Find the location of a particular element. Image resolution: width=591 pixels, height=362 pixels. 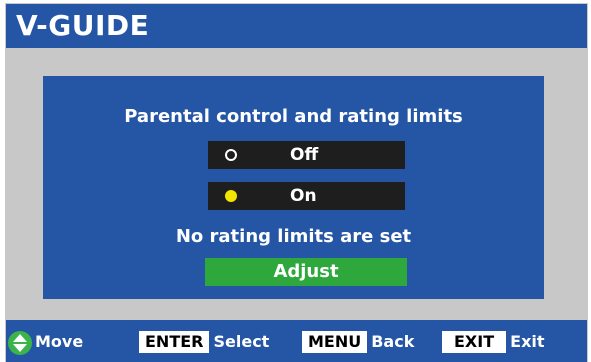

option-on-label: On is located at coordinates (303, 196).